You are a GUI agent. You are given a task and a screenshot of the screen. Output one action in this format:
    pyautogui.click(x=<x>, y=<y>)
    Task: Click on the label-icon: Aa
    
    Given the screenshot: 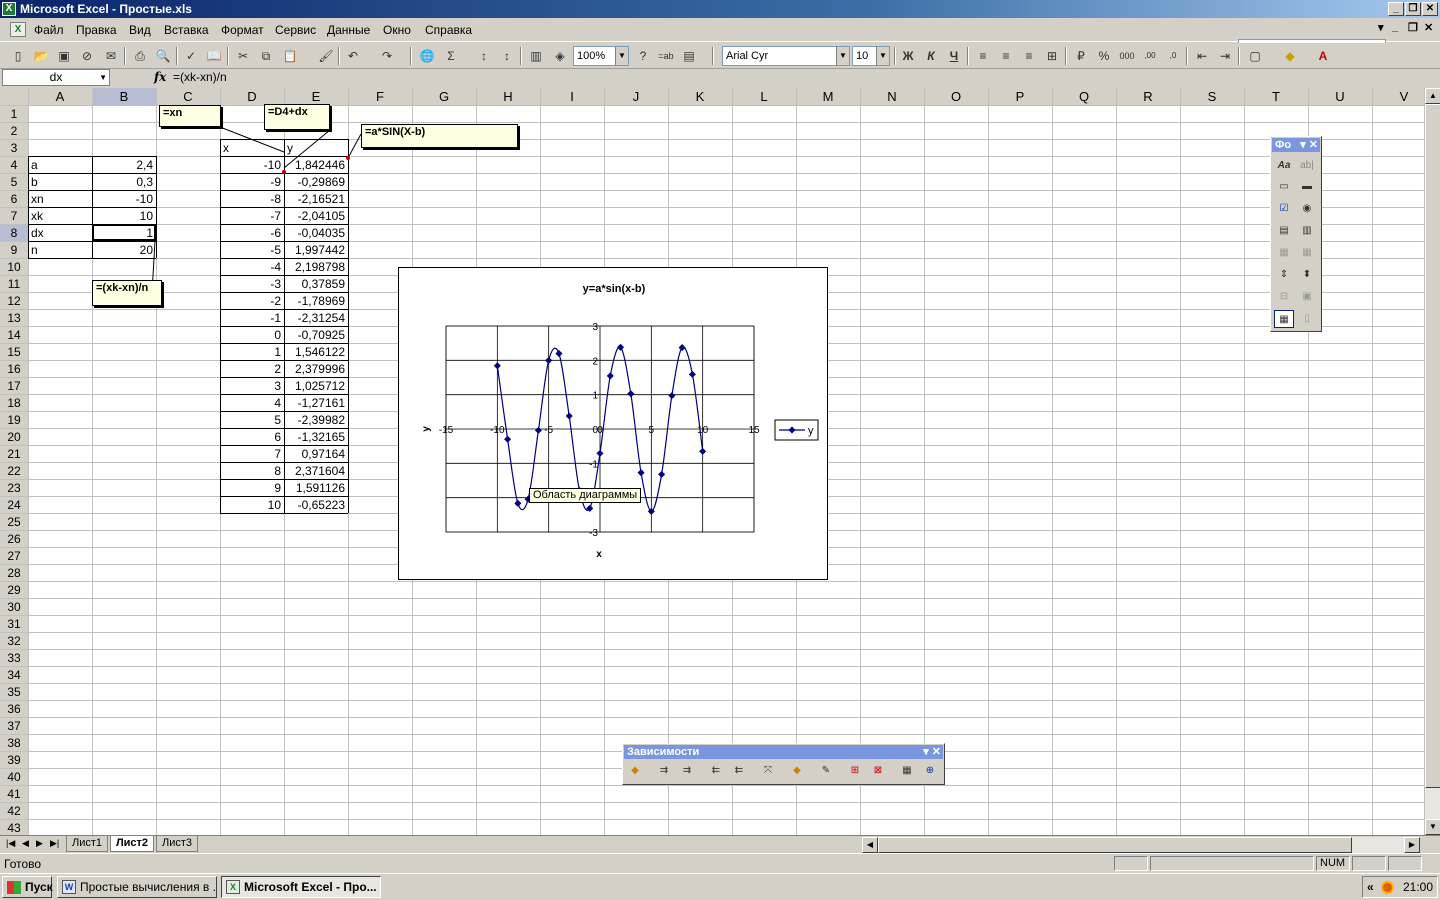 What is the action you would take?
    pyautogui.click(x=1284, y=166)
    